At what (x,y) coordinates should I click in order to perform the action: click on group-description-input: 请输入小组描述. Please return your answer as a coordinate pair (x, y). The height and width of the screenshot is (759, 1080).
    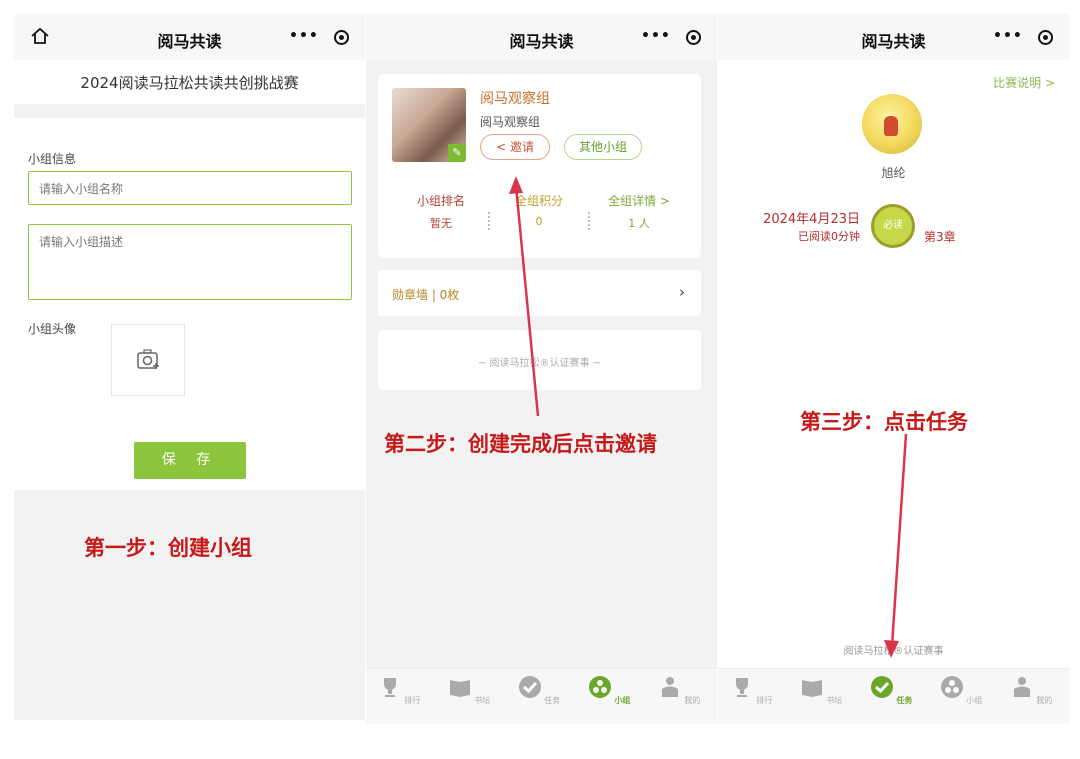
    Looking at the image, I should click on (190, 262).